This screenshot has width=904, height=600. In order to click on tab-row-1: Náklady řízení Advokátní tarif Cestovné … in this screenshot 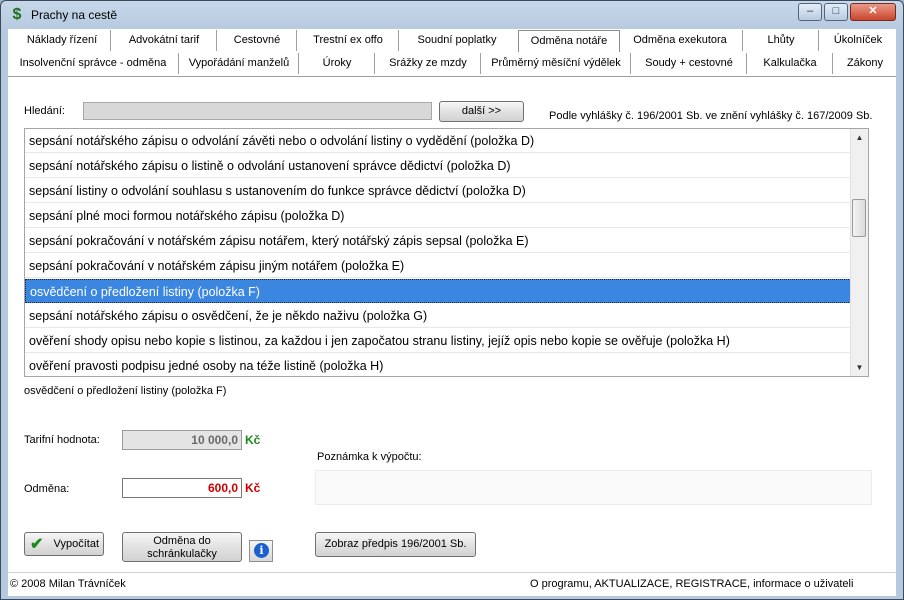, I will do `click(452, 41)`.